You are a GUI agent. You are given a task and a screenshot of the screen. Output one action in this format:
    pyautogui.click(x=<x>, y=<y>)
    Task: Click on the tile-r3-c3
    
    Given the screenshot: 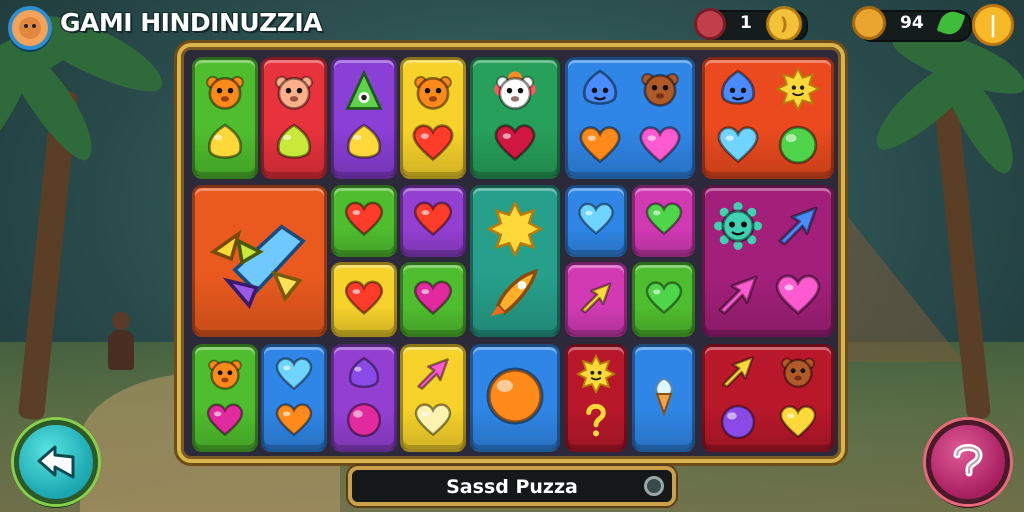 What is the action you would take?
    pyautogui.click(x=433, y=299)
    